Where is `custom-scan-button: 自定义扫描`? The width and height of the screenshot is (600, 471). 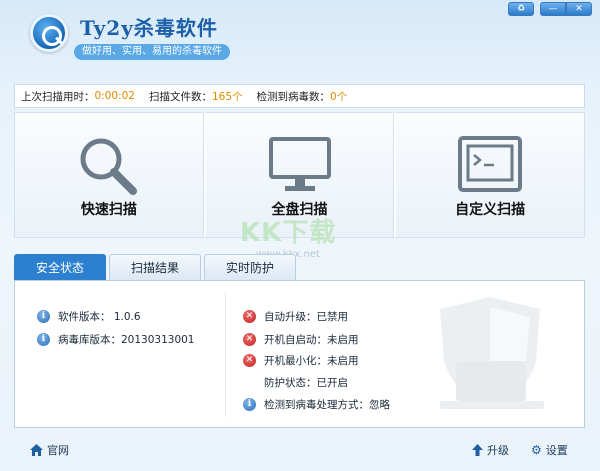
custom-scan-button: 自定义扫描 is located at coordinates (490, 175).